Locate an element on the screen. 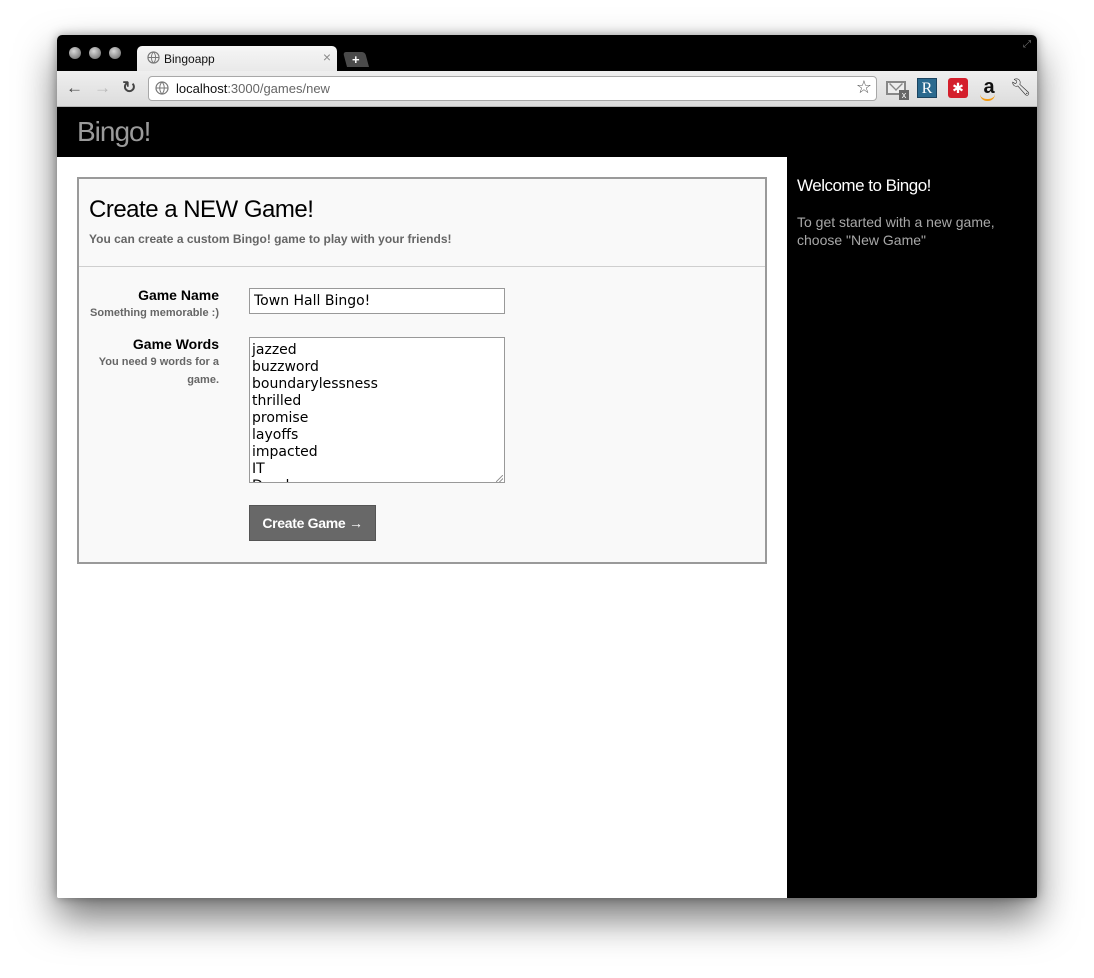  game-word-line: promise is located at coordinates (280, 418).